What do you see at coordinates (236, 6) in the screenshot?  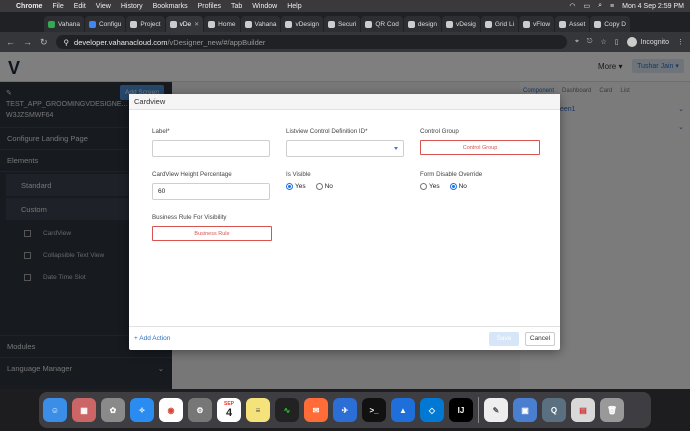 I see `menu-tab: Tab` at bounding box center [236, 6].